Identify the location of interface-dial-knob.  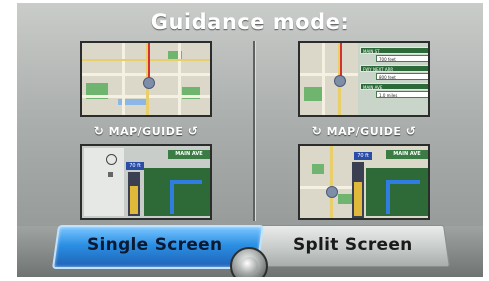
(249, 262).